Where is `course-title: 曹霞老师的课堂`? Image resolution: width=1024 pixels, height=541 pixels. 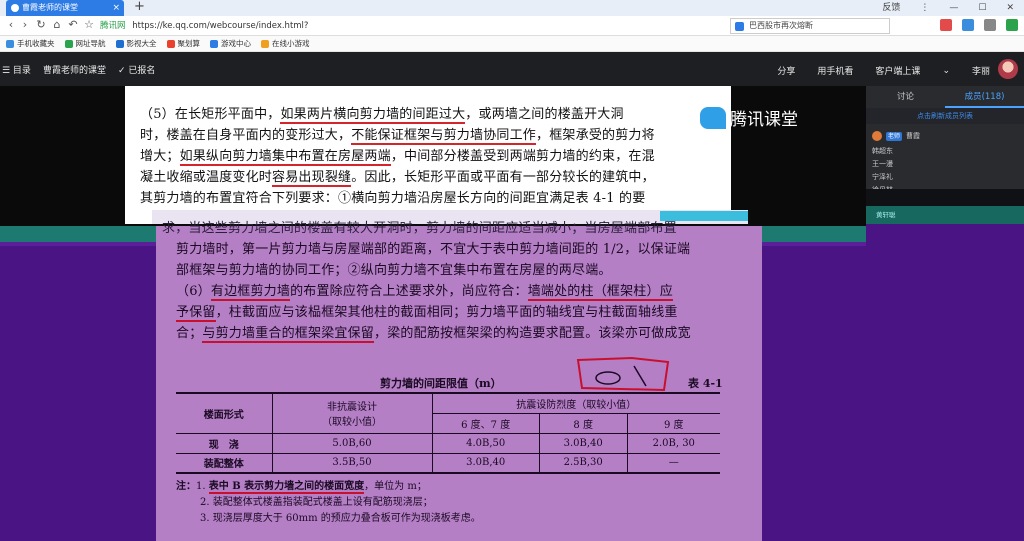
course-title: 曹霞老师的课堂 is located at coordinates (74, 71).